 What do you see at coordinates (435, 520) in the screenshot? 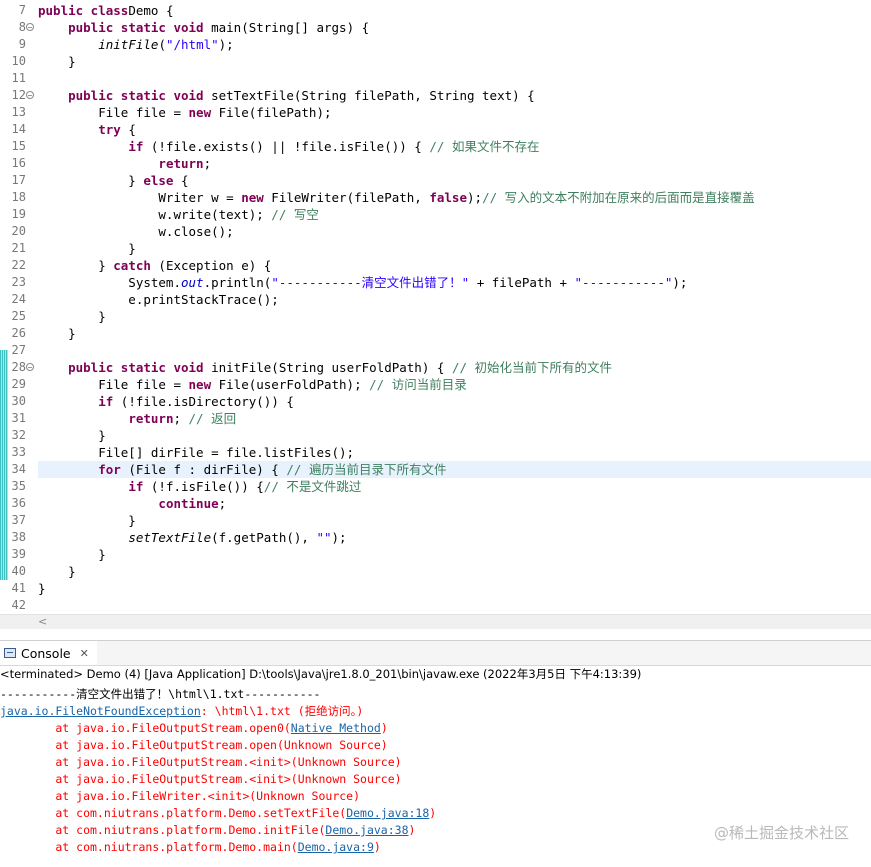
I see `code-line: 37 }` at bounding box center [435, 520].